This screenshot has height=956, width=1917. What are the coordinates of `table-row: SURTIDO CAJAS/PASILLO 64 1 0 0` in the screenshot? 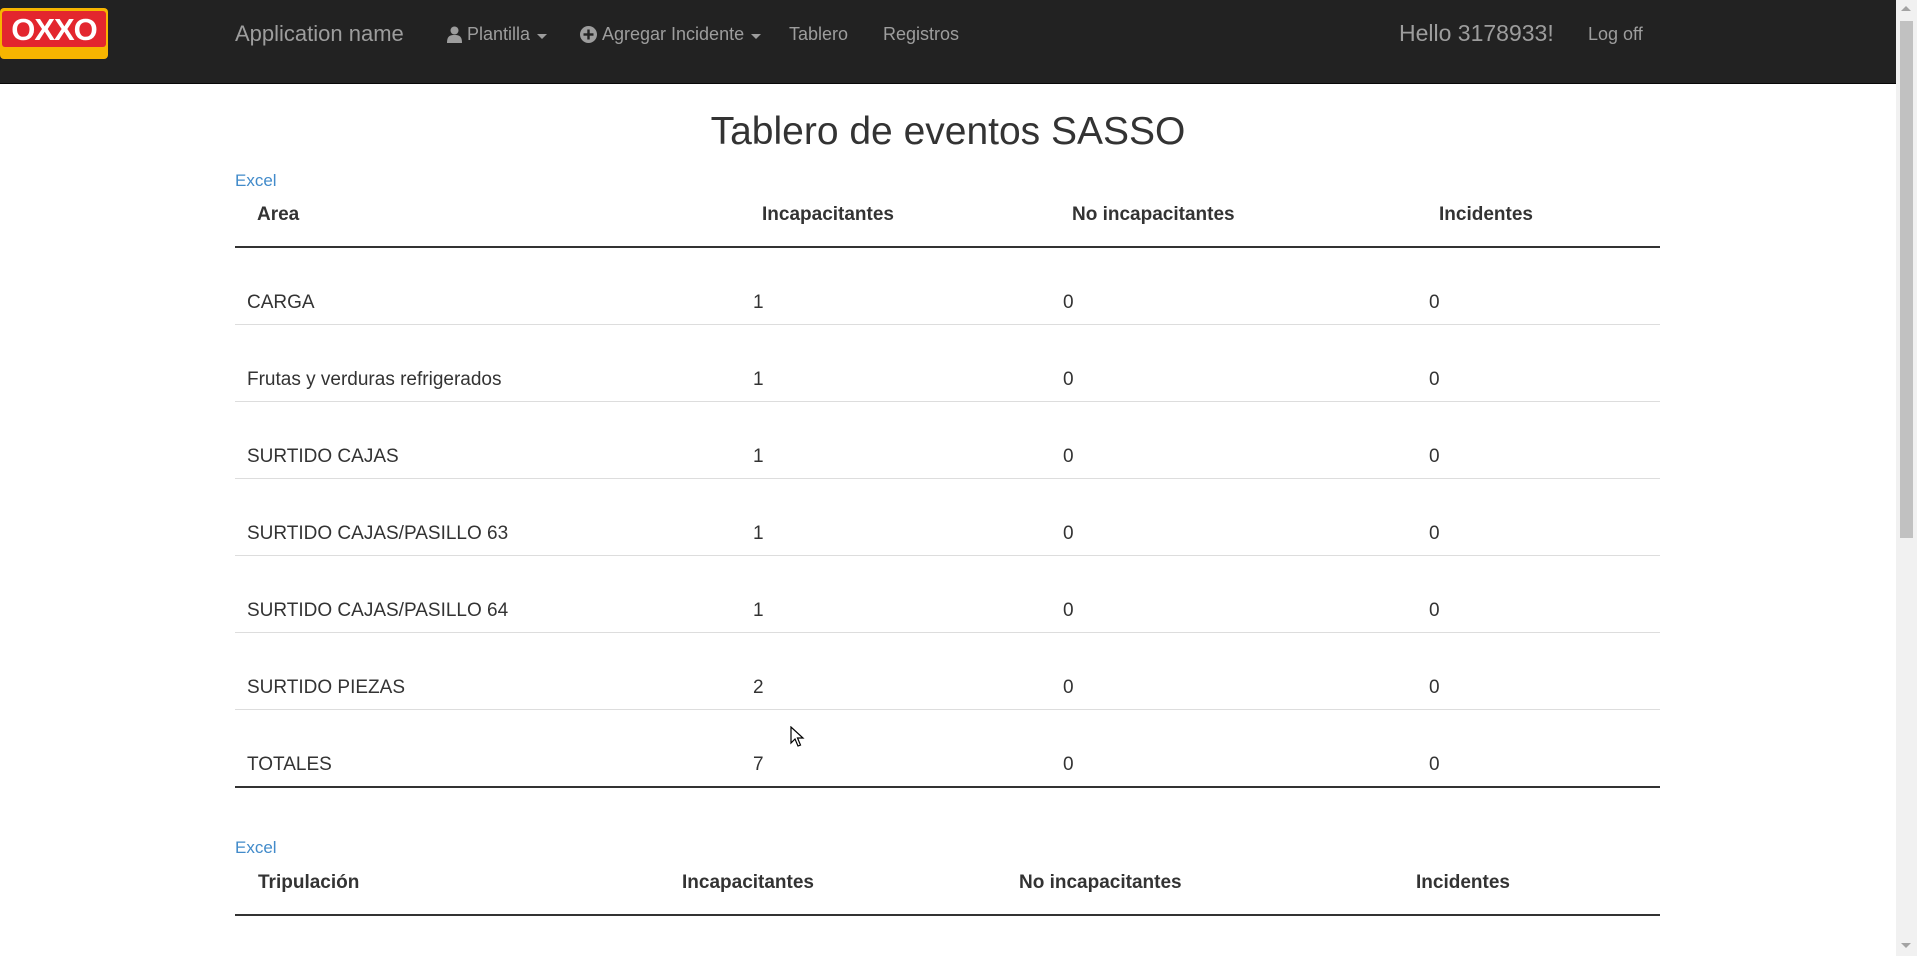 It's located at (947, 594).